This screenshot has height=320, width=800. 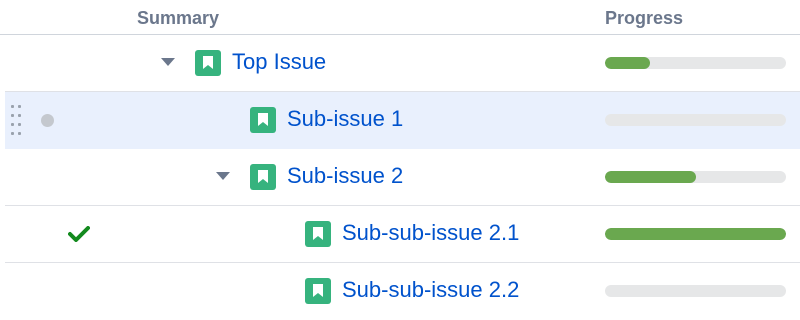 What do you see at coordinates (430, 233) in the screenshot?
I see `issue-title-link: Sub-sub-issue 2.1` at bounding box center [430, 233].